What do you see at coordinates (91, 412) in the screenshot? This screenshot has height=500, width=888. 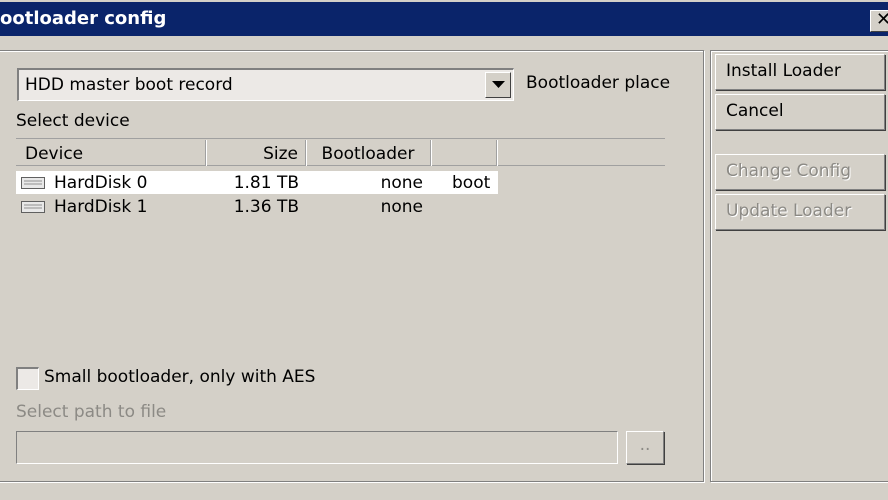 I see `select-path-label: Select path to file` at bounding box center [91, 412].